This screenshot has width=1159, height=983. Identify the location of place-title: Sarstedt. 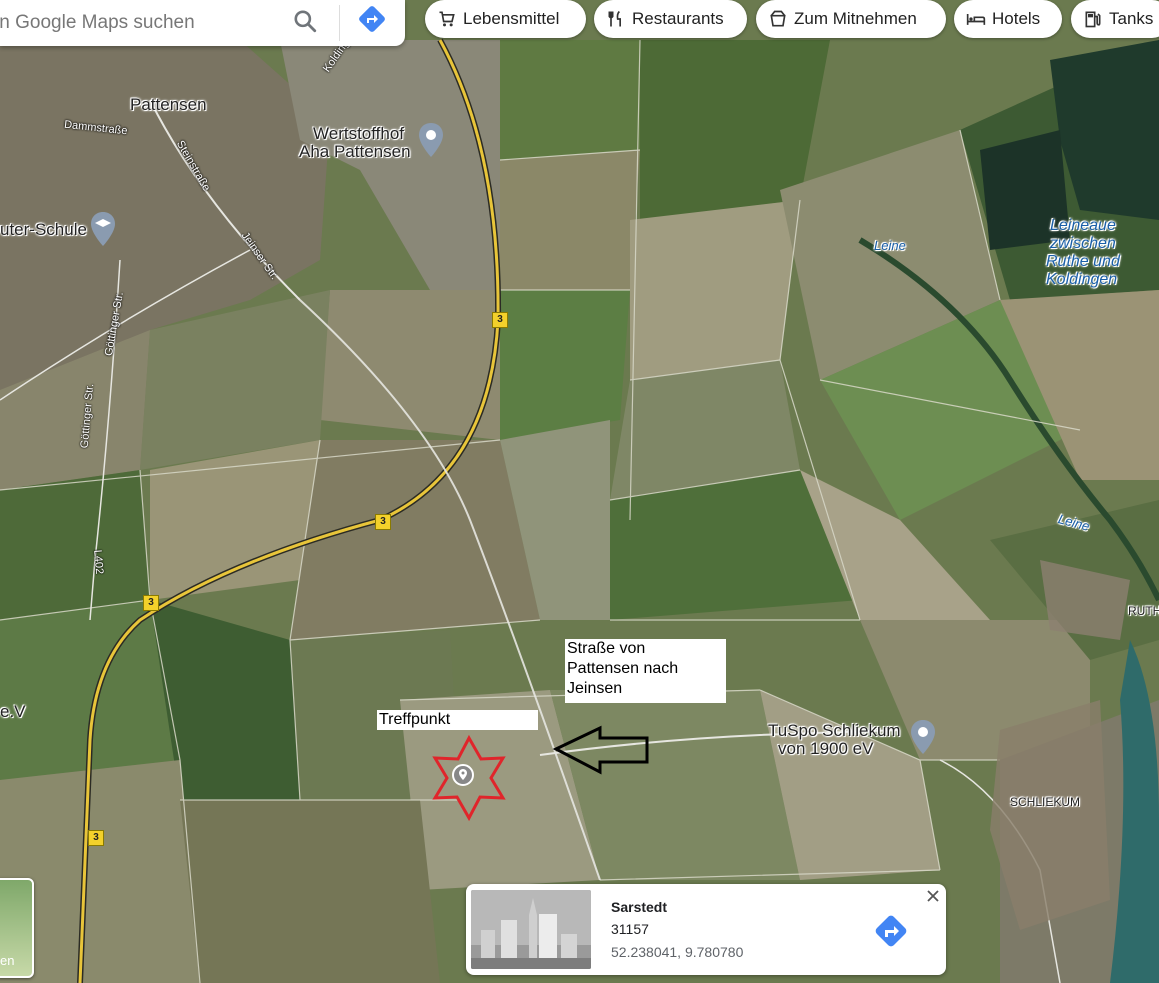
(639, 907).